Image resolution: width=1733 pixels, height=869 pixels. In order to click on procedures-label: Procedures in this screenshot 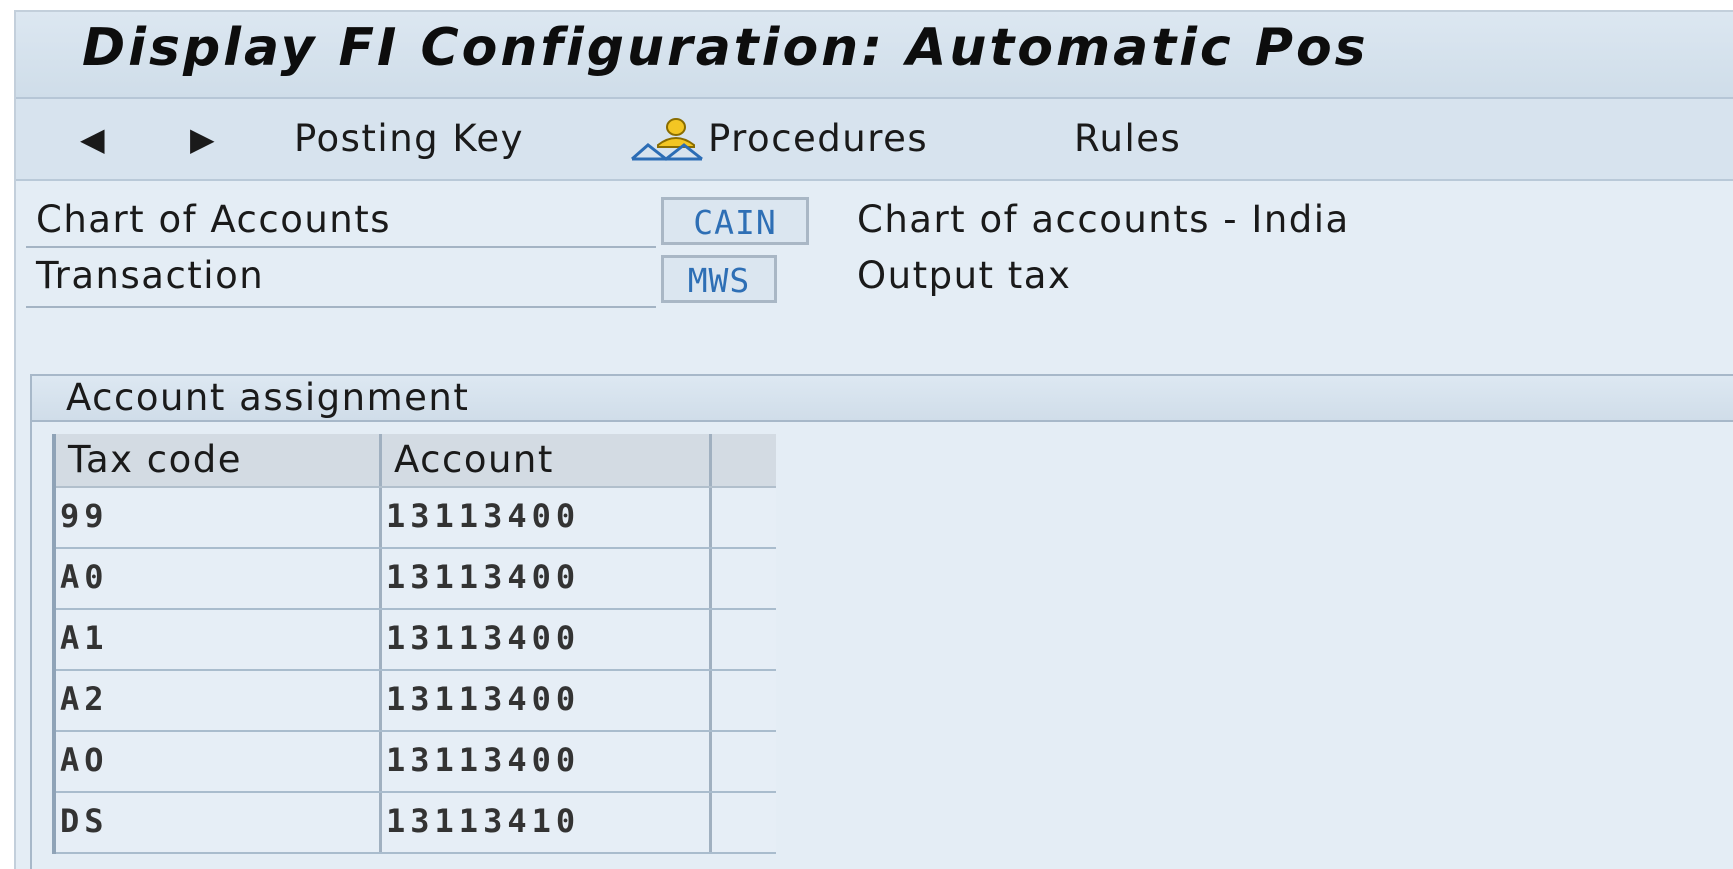, I will do `click(818, 138)`.